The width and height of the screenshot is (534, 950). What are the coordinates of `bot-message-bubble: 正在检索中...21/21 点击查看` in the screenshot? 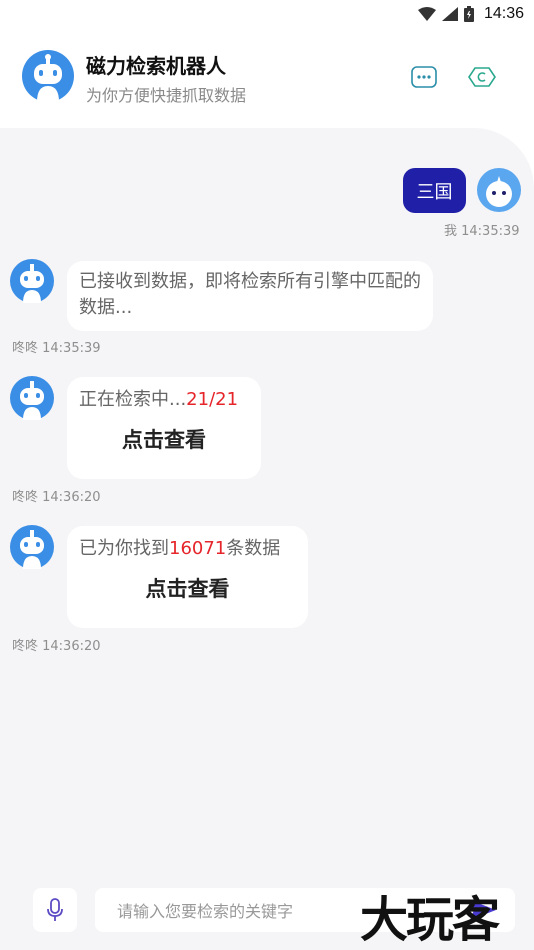 It's located at (164, 428).